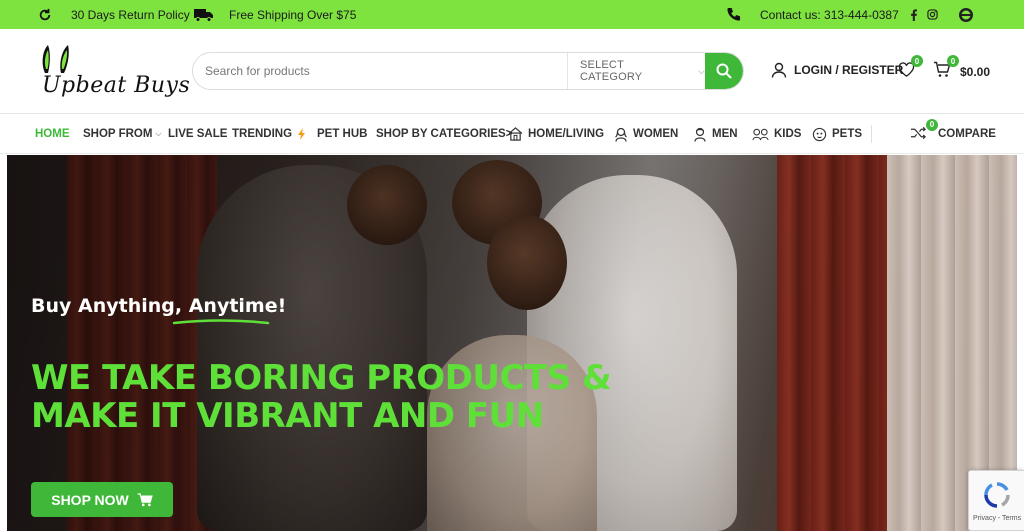 This screenshot has width=1024, height=531. I want to click on cart-button: 0 $0.00, so click(962, 69).